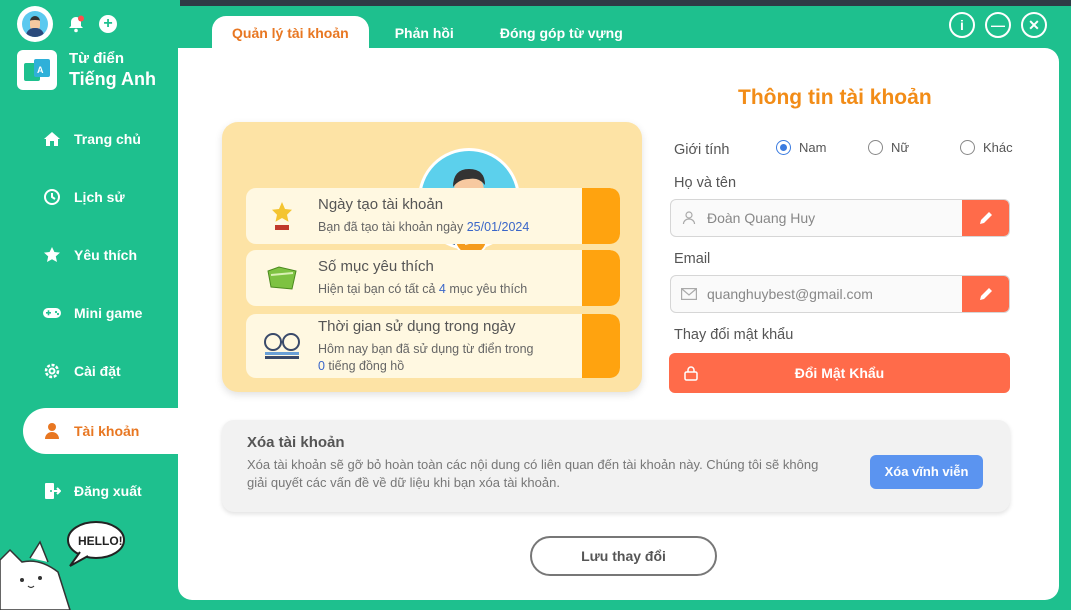  Describe the element at coordinates (52, 371) in the screenshot. I see `gear-icon` at that location.